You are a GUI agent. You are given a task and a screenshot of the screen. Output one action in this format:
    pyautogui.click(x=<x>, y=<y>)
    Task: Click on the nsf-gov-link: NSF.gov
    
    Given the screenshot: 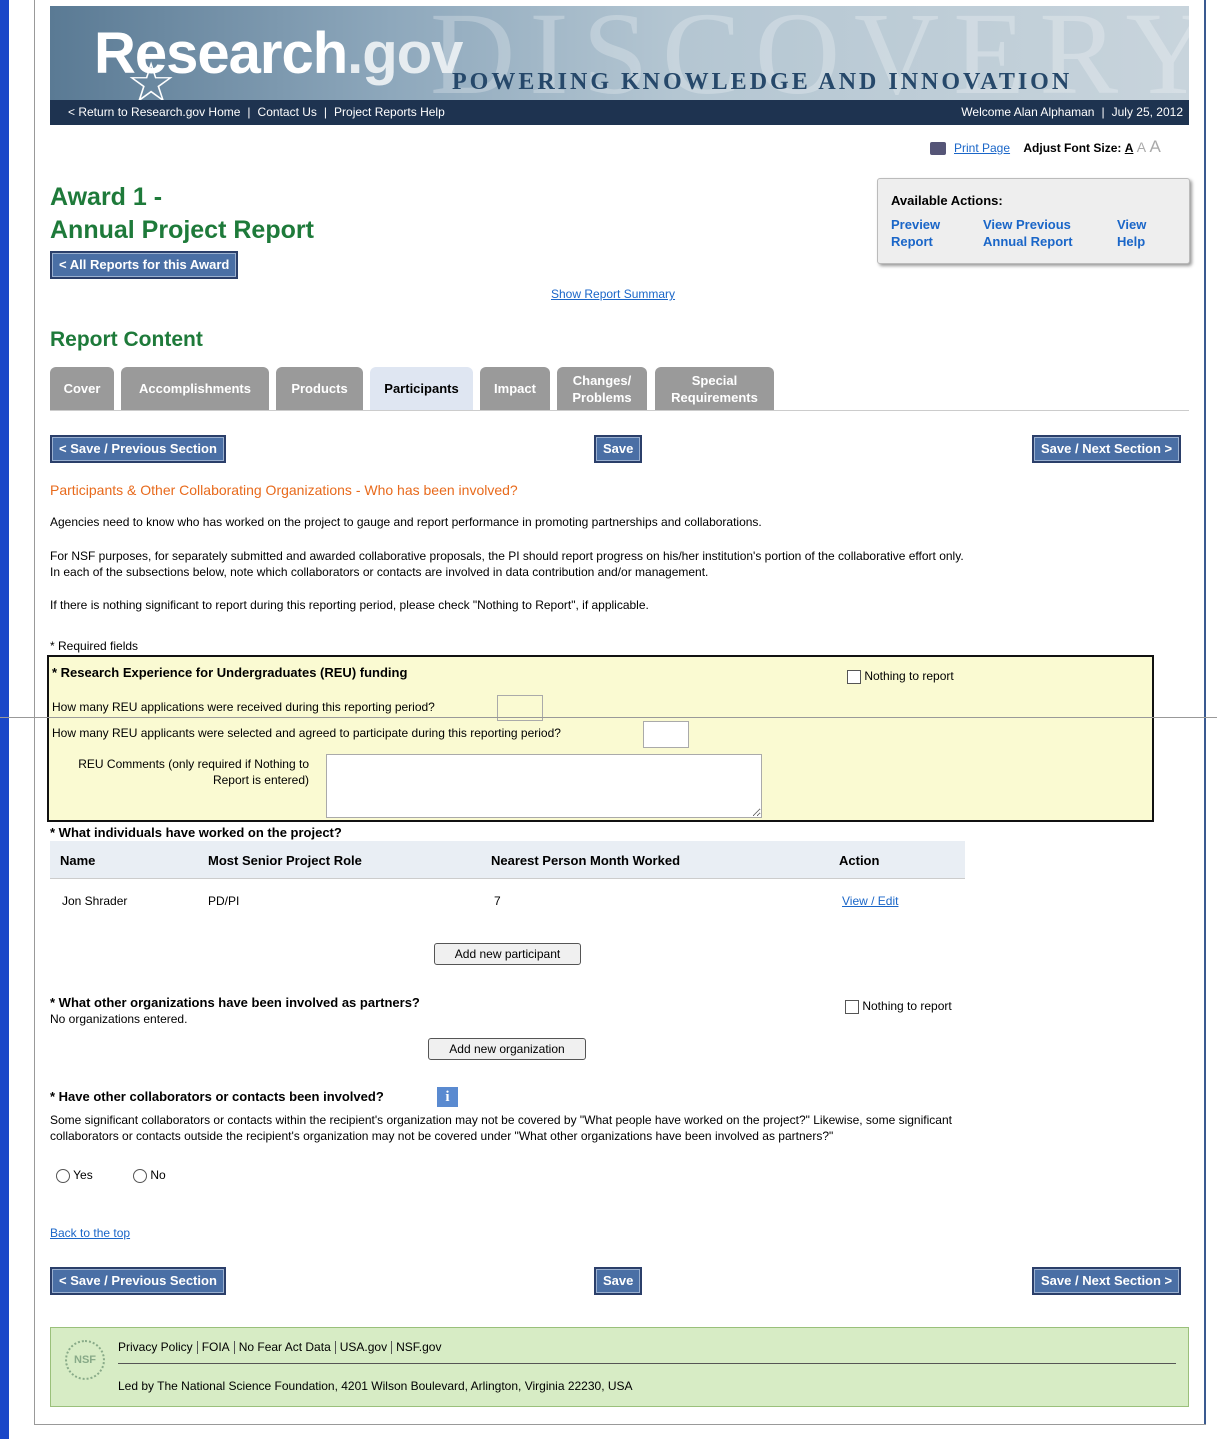 What is the action you would take?
    pyautogui.click(x=418, y=1347)
    